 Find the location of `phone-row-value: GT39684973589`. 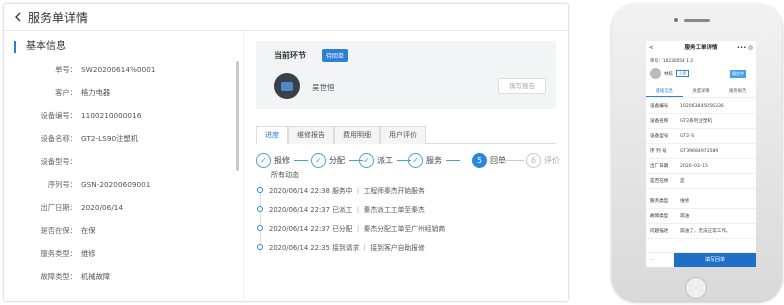

phone-row-value: GT39684973589 is located at coordinates (699, 151).